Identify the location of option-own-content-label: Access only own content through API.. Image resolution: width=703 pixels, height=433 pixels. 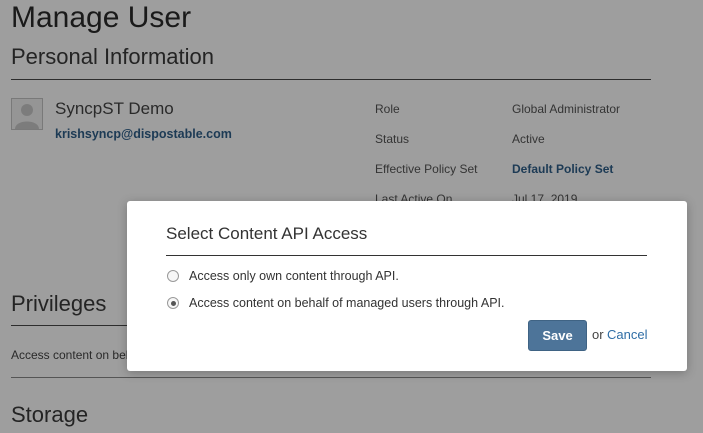
(294, 276).